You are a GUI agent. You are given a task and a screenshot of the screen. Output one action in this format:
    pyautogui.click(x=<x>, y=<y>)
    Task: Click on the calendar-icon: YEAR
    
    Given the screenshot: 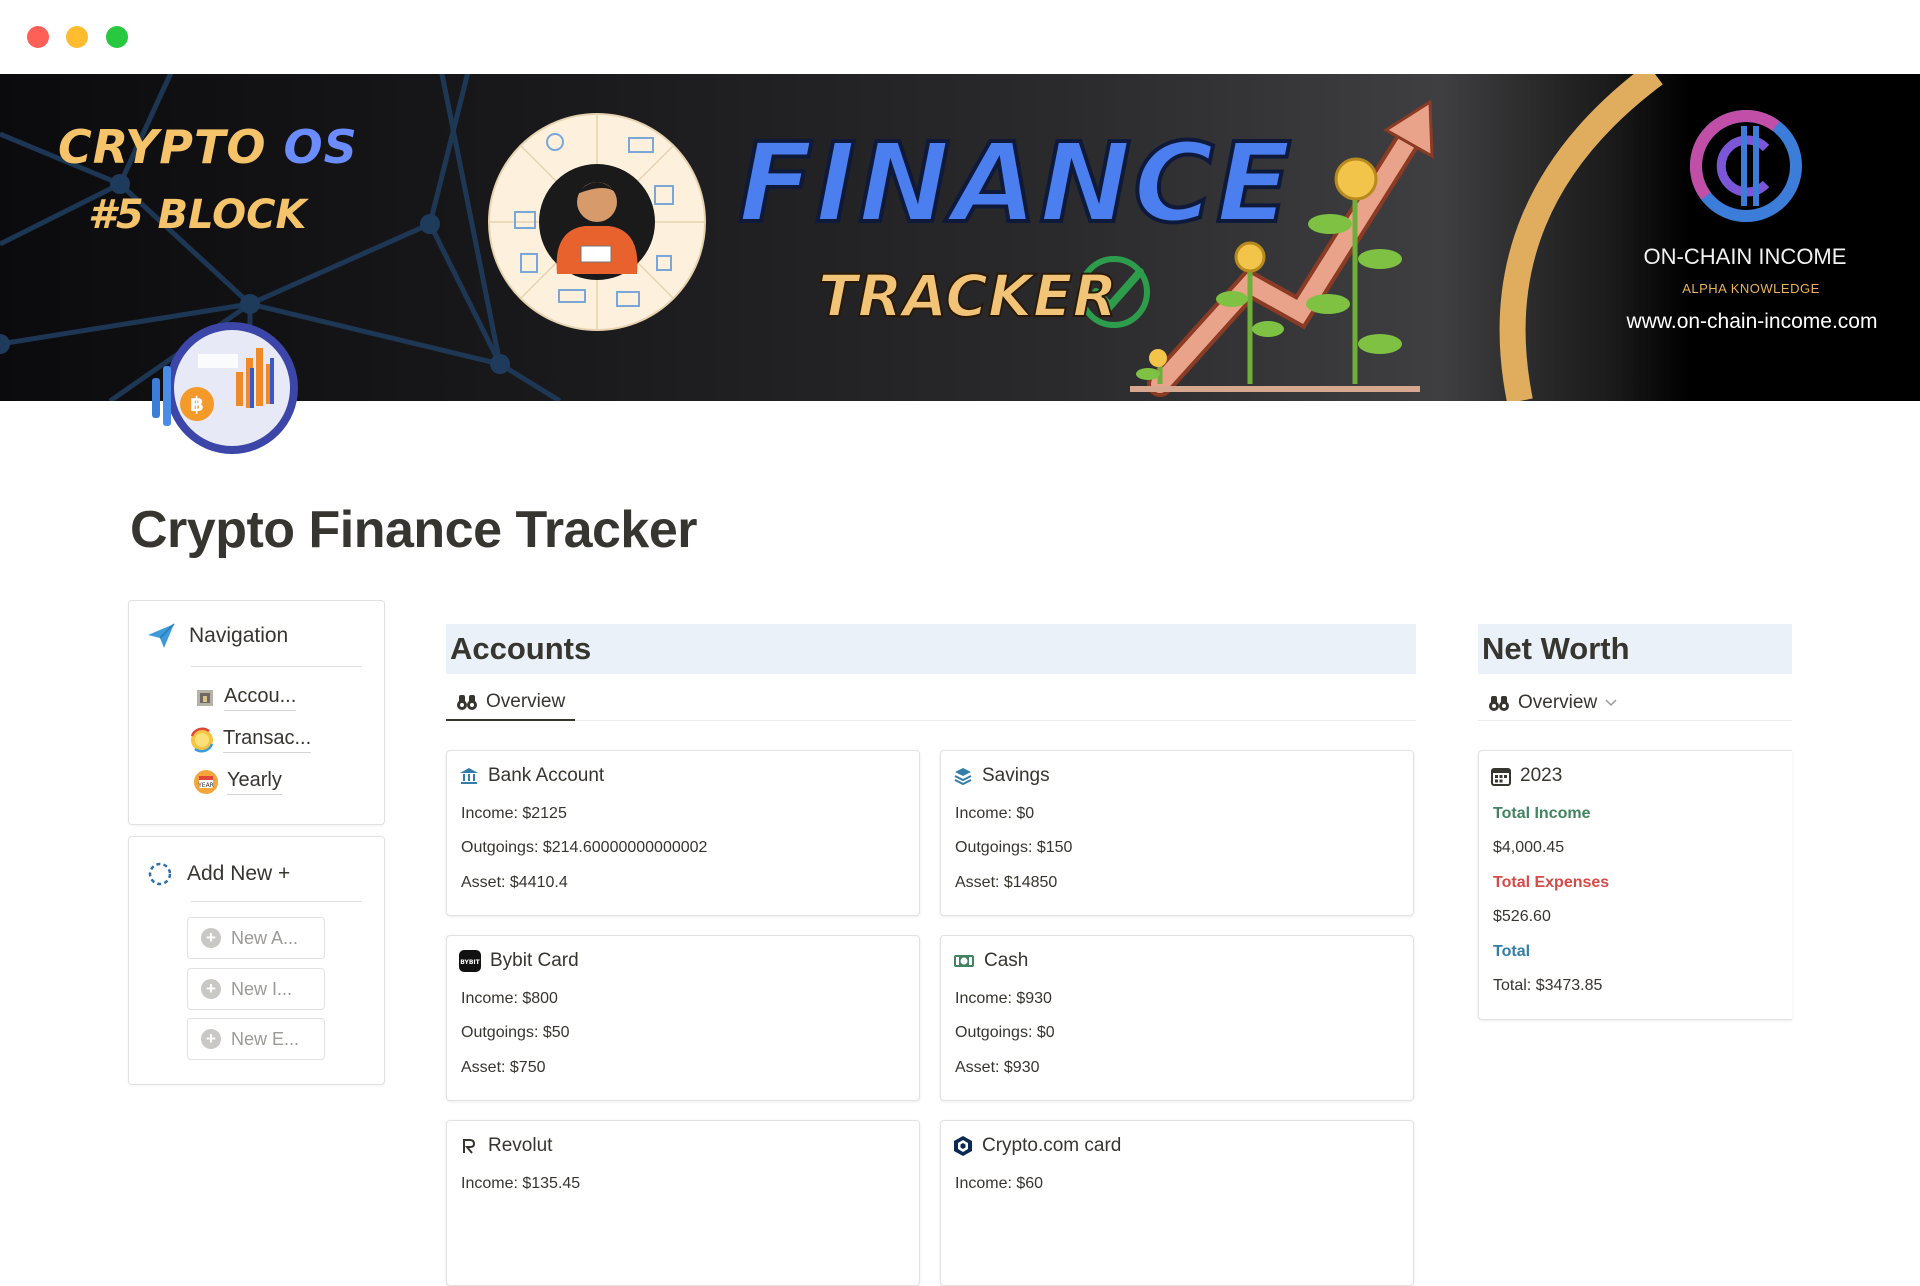 What is the action you would take?
    pyautogui.click(x=206, y=782)
    